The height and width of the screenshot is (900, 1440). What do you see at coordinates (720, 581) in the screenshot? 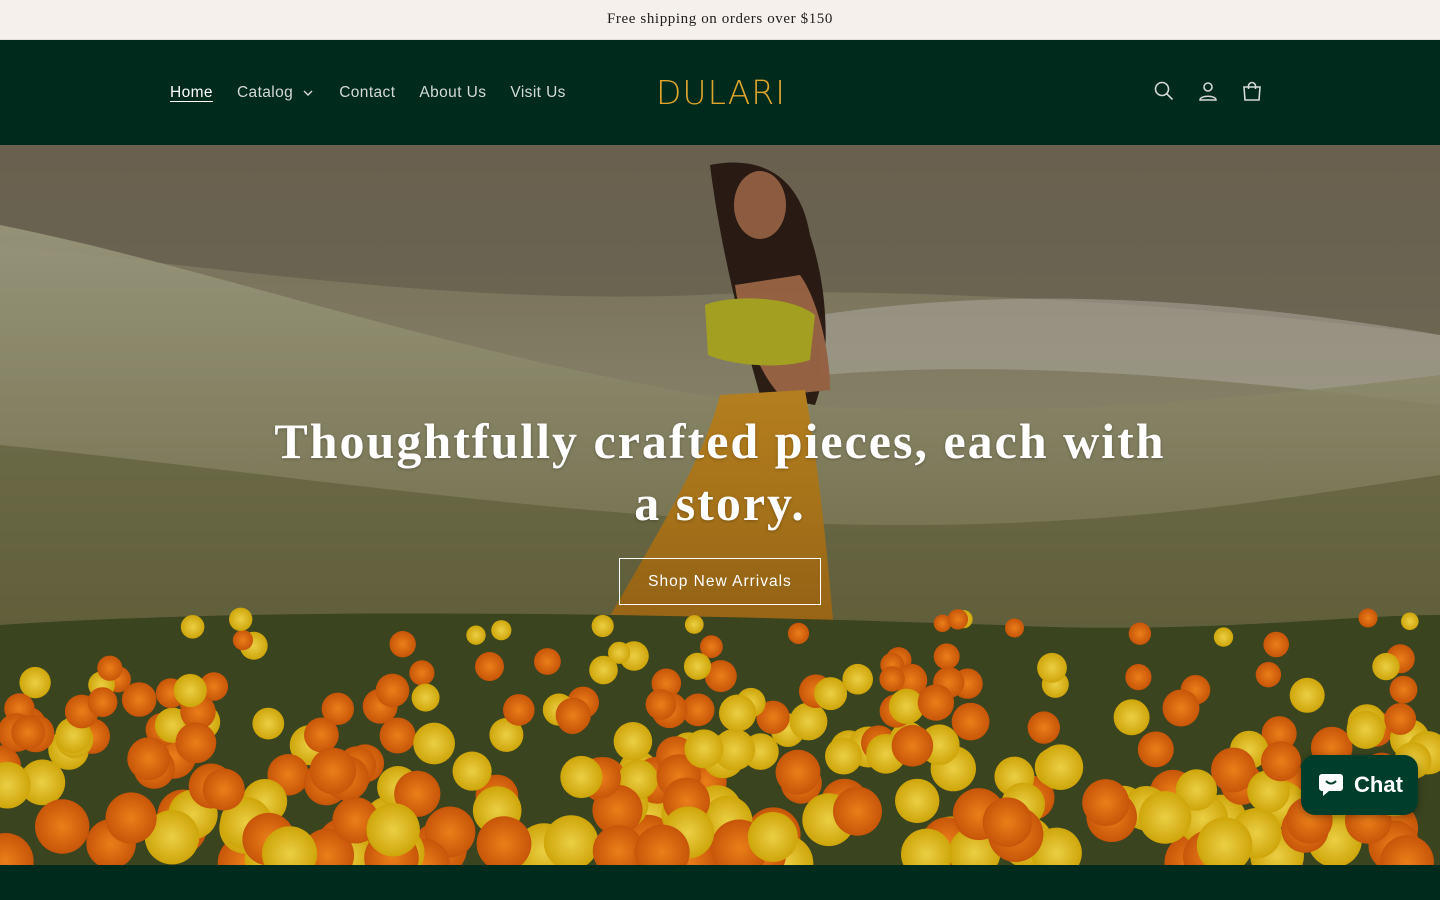
I see `shop-new-arrivals-button: Shop New Arrivals` at bounding box center [720, 581].